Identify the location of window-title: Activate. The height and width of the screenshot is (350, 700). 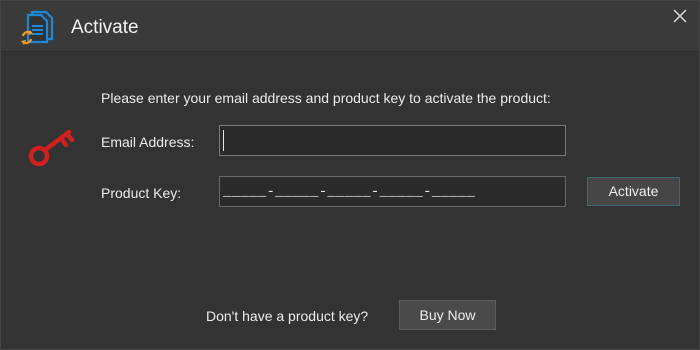
(105, 27).